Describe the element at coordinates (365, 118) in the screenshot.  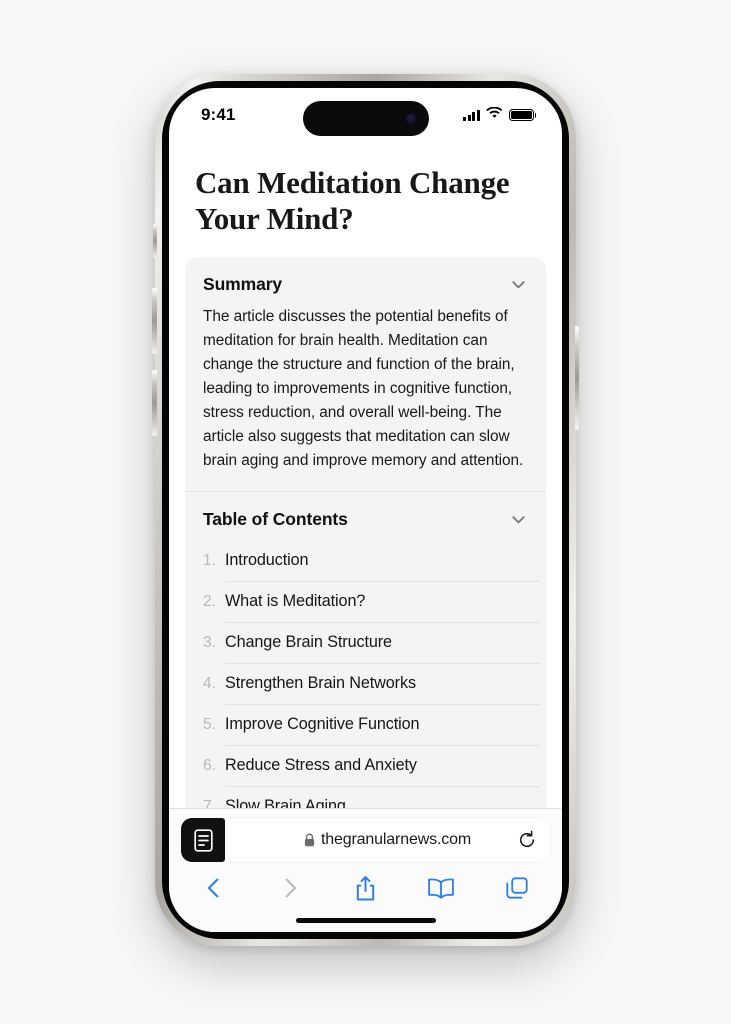
I see `dynamic-island` at that location.